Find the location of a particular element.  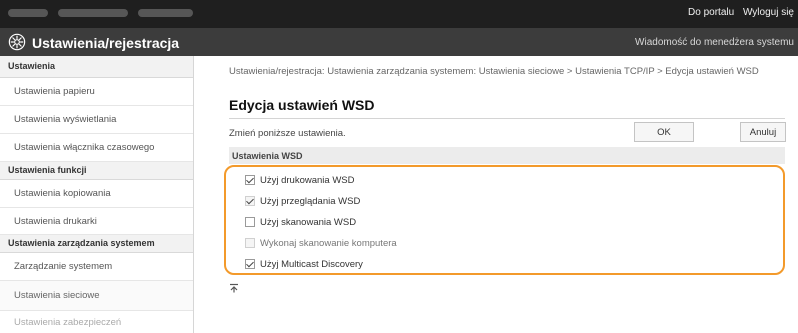

instruction-text: Zmień poniższe ustawienia. is located at coordinates (287, 133).